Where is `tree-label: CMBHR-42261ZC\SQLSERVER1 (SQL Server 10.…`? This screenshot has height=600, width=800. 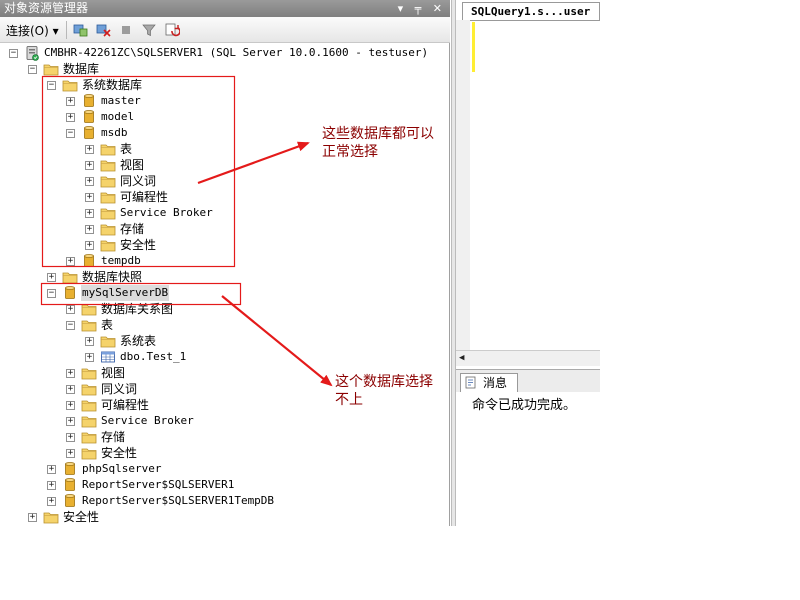
tree-label: CMBHR-42261ZC\SQLSERVER1 (SQL Server 10.… is located at coordinates (236, 52).